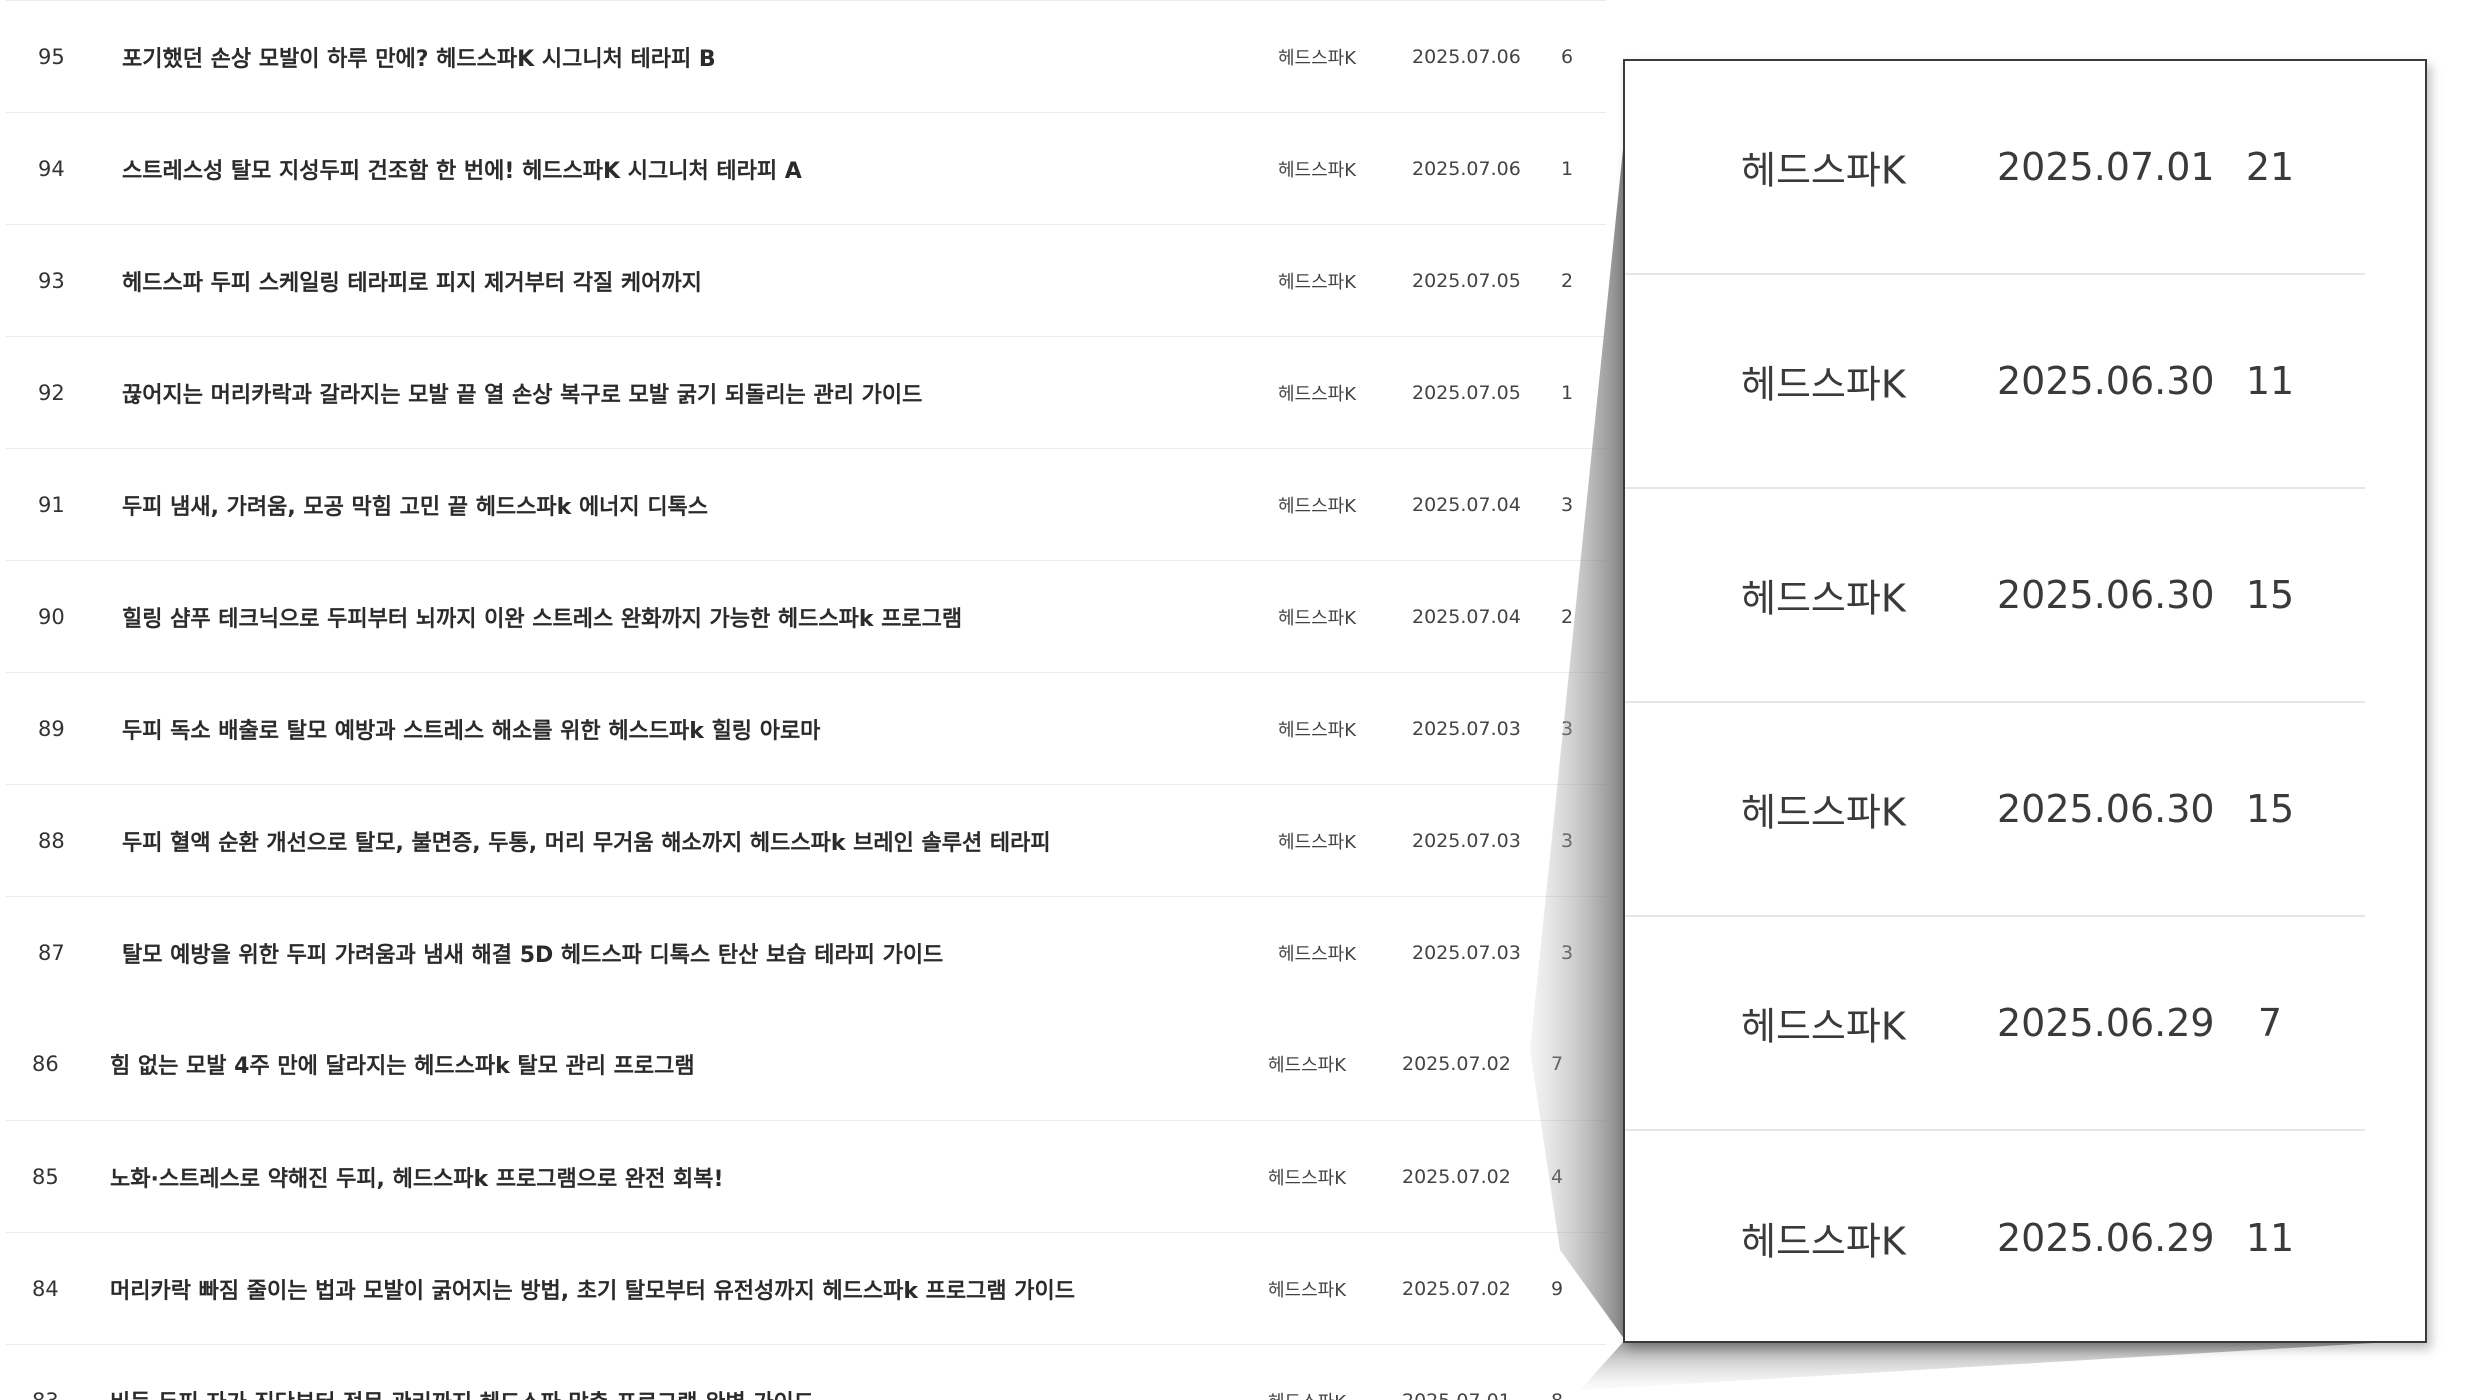 This screenshot has height=1400, width=2480. Describe the element at coordinates (1557, 1064) in the screenshot. I see `post-views: 7` at that location.